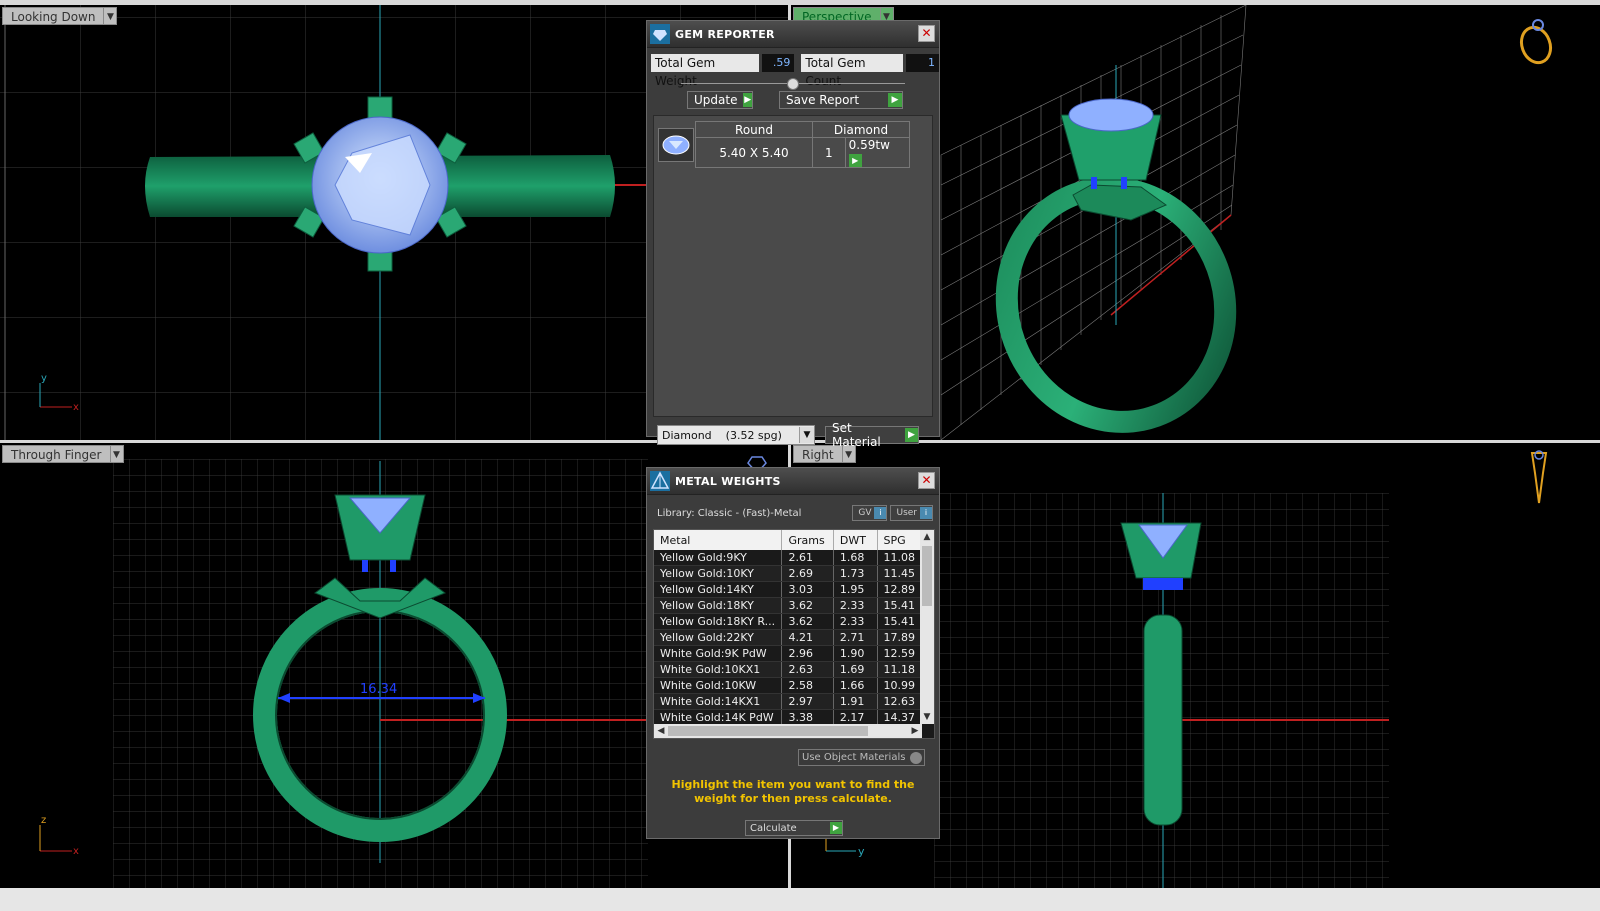 This screenshot has height=911, width=1600. Describe the element at coordinates (869, 145) in the screenshot. I see `gem-weight: 0.59tw` at that location.